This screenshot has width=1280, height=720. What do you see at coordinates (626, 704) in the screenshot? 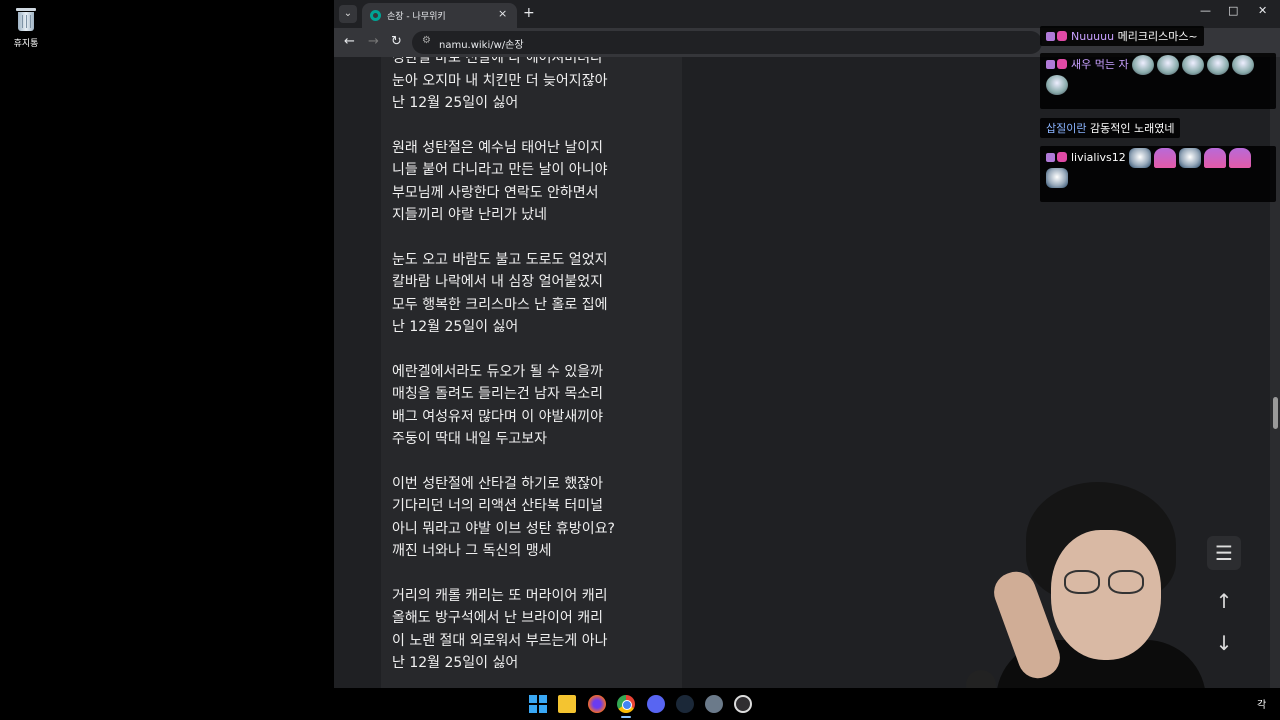
I see `chrome-icon` at bounding box center [626, 704].